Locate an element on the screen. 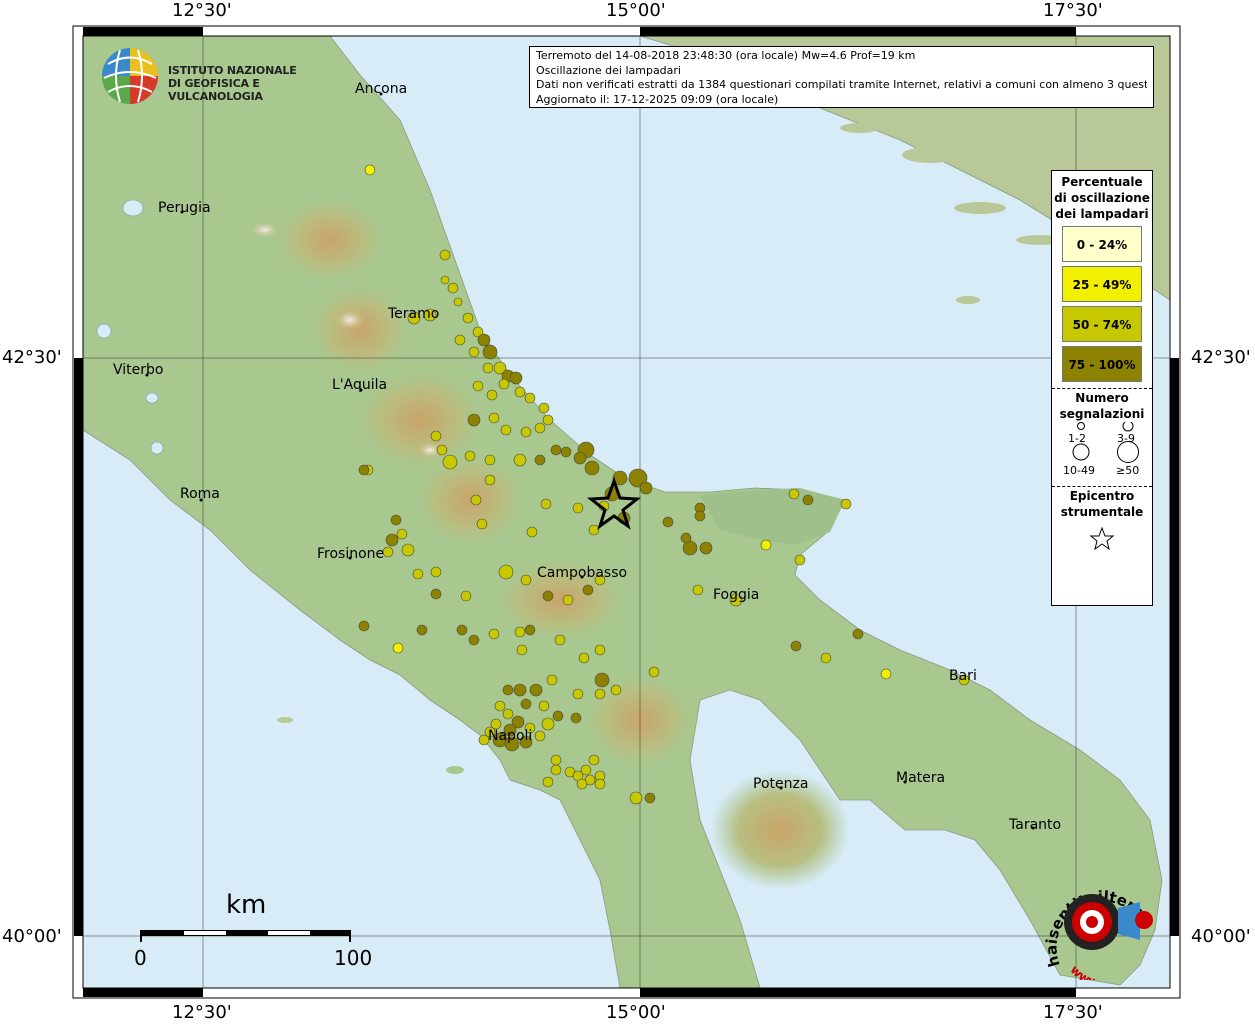 The width and height of the screenshot is (1255, 1024). city-label: Potenza is located at coordinates (781, 784).